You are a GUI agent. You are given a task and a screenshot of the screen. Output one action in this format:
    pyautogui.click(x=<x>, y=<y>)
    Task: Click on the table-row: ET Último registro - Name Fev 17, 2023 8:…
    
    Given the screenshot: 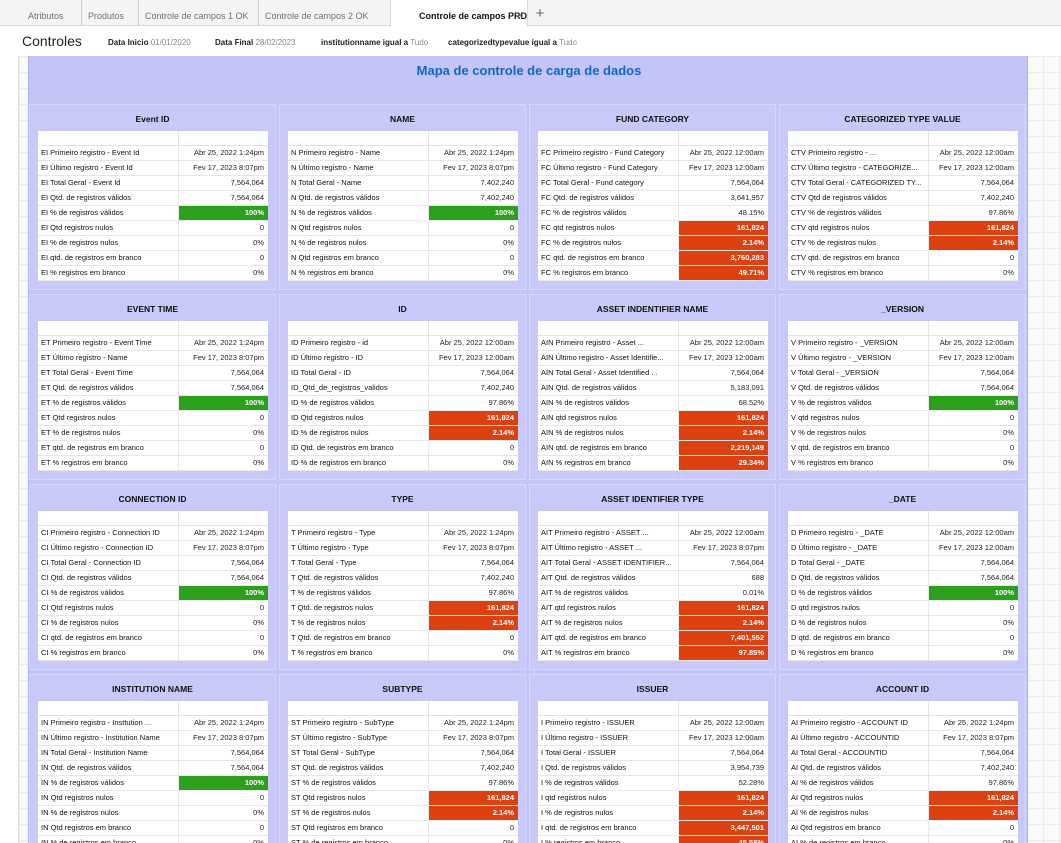 What is the action you would take?
    pyautogui.click(x=153, y=358)
    